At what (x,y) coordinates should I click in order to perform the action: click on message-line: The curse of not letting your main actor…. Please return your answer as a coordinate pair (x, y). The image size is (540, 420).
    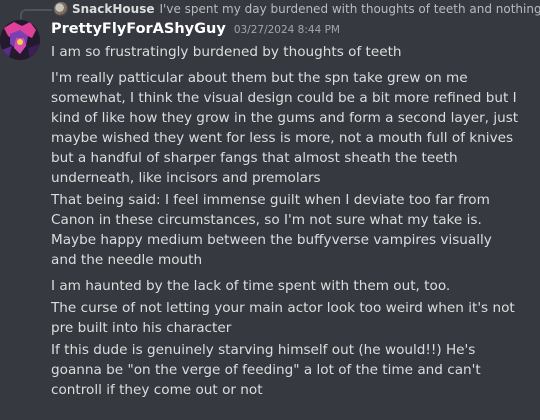
    Looking at the image, I should click on (283, 318).